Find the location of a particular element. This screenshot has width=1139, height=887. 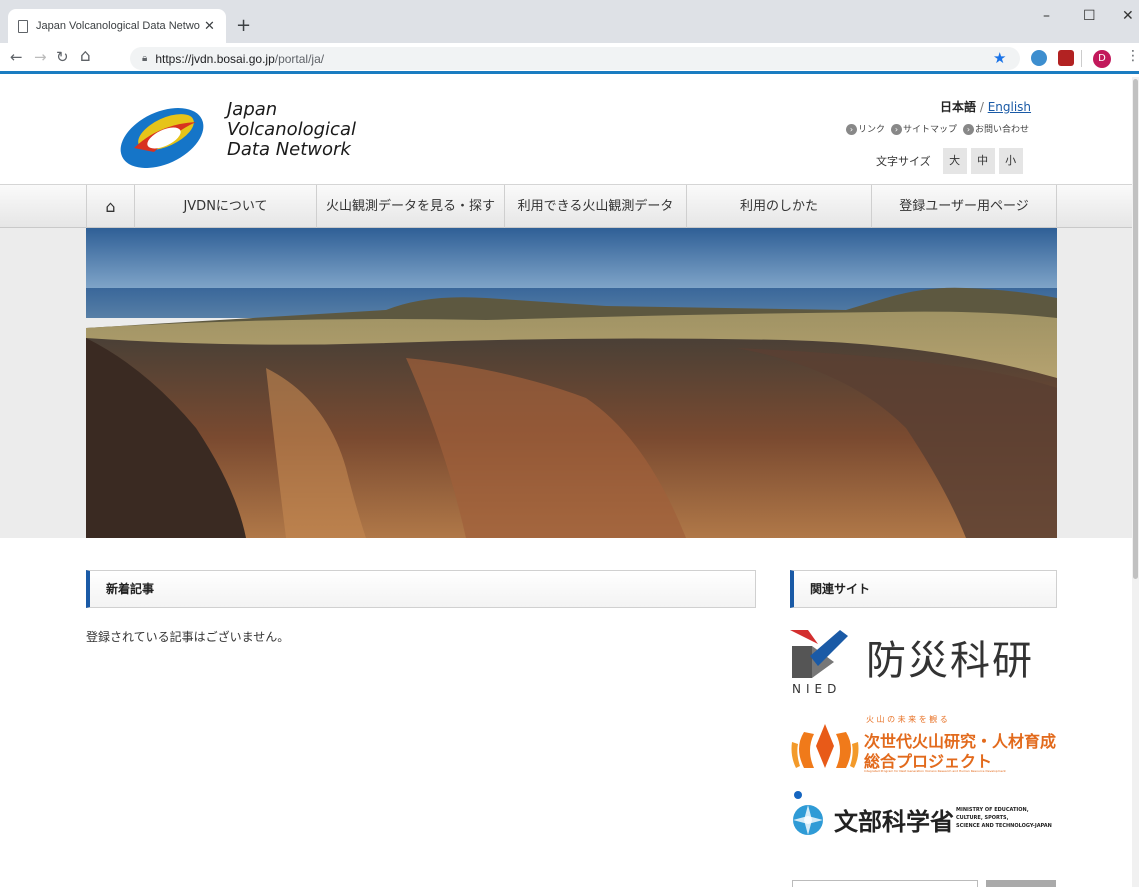

nav-about: JVDNについて is located at coordinates (225, 206).